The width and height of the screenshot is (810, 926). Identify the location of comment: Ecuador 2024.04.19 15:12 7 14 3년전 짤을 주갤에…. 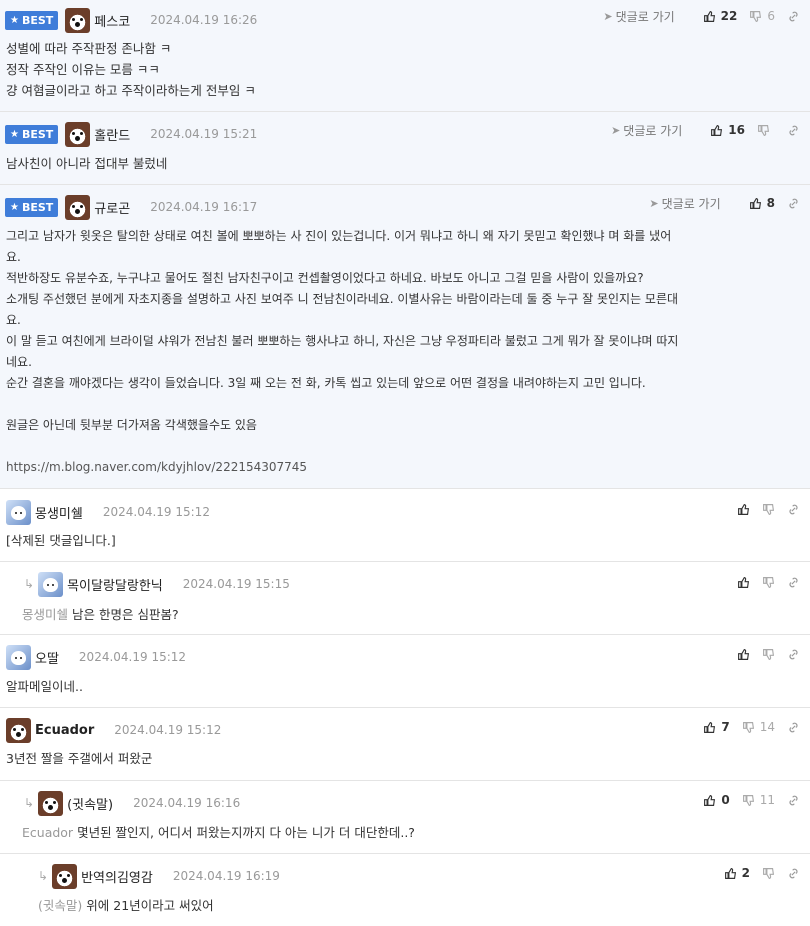
(405, 744).